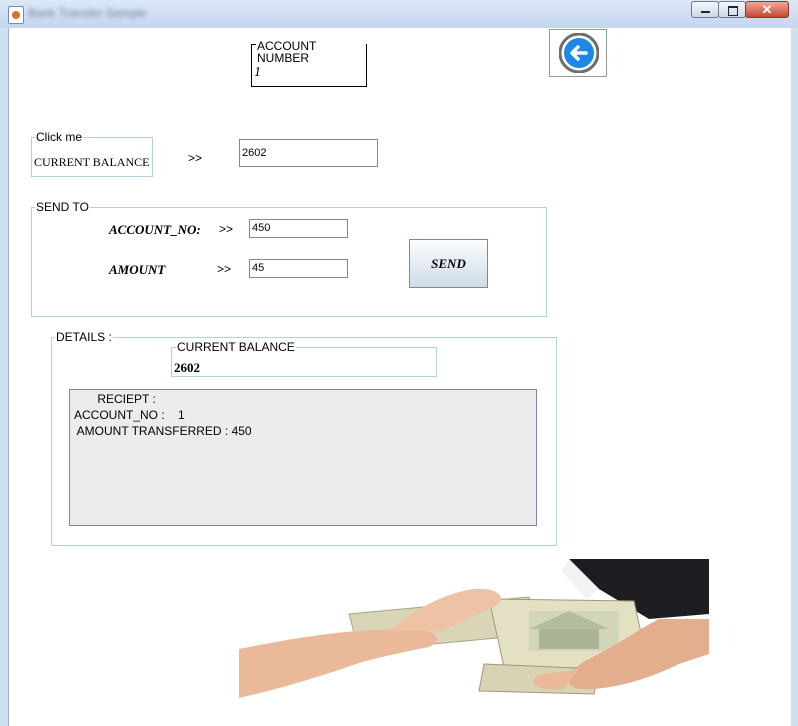  Describe the element at coordinates (311, 52) in the screenshot. I see `account-number-caption: ACCOUNT NUMBER` at that location.